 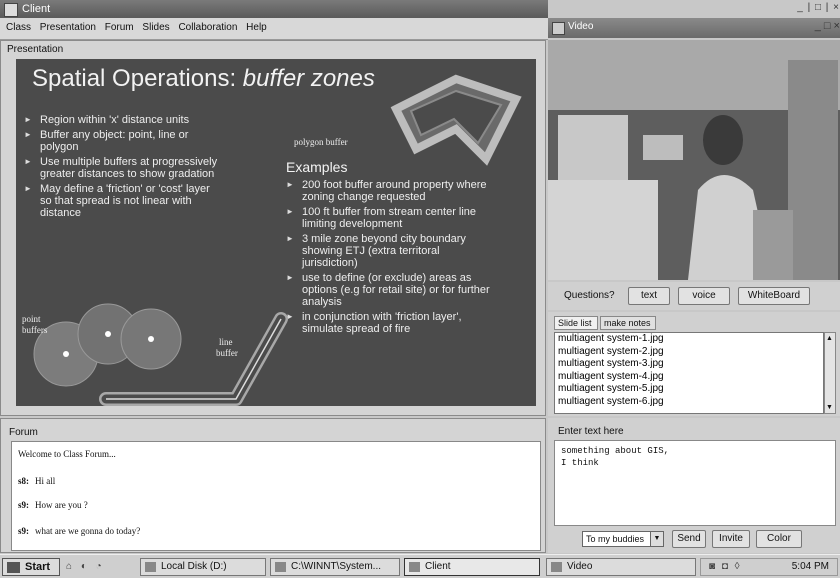 I want to click on menu-forum: Forum, so click(x=119, y=25).